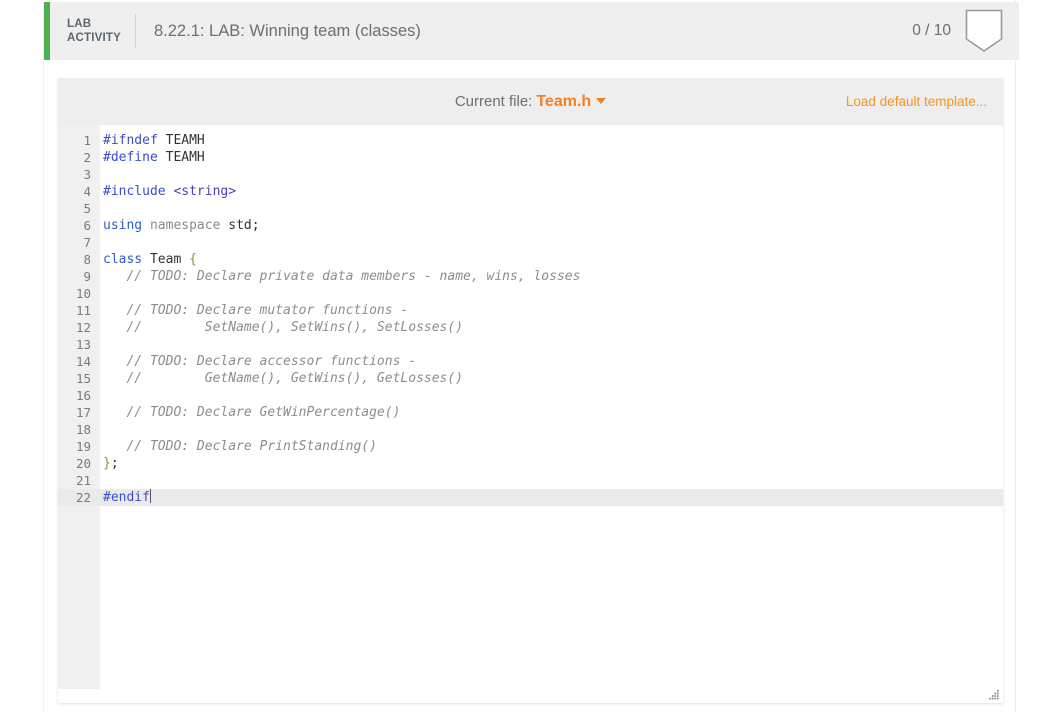 The width and height of the screenshot is (1064, 712). What do you see at coordinates (114, 463) in the screenshot?
I see `code-token: ;` at bounding box center [114, 463].